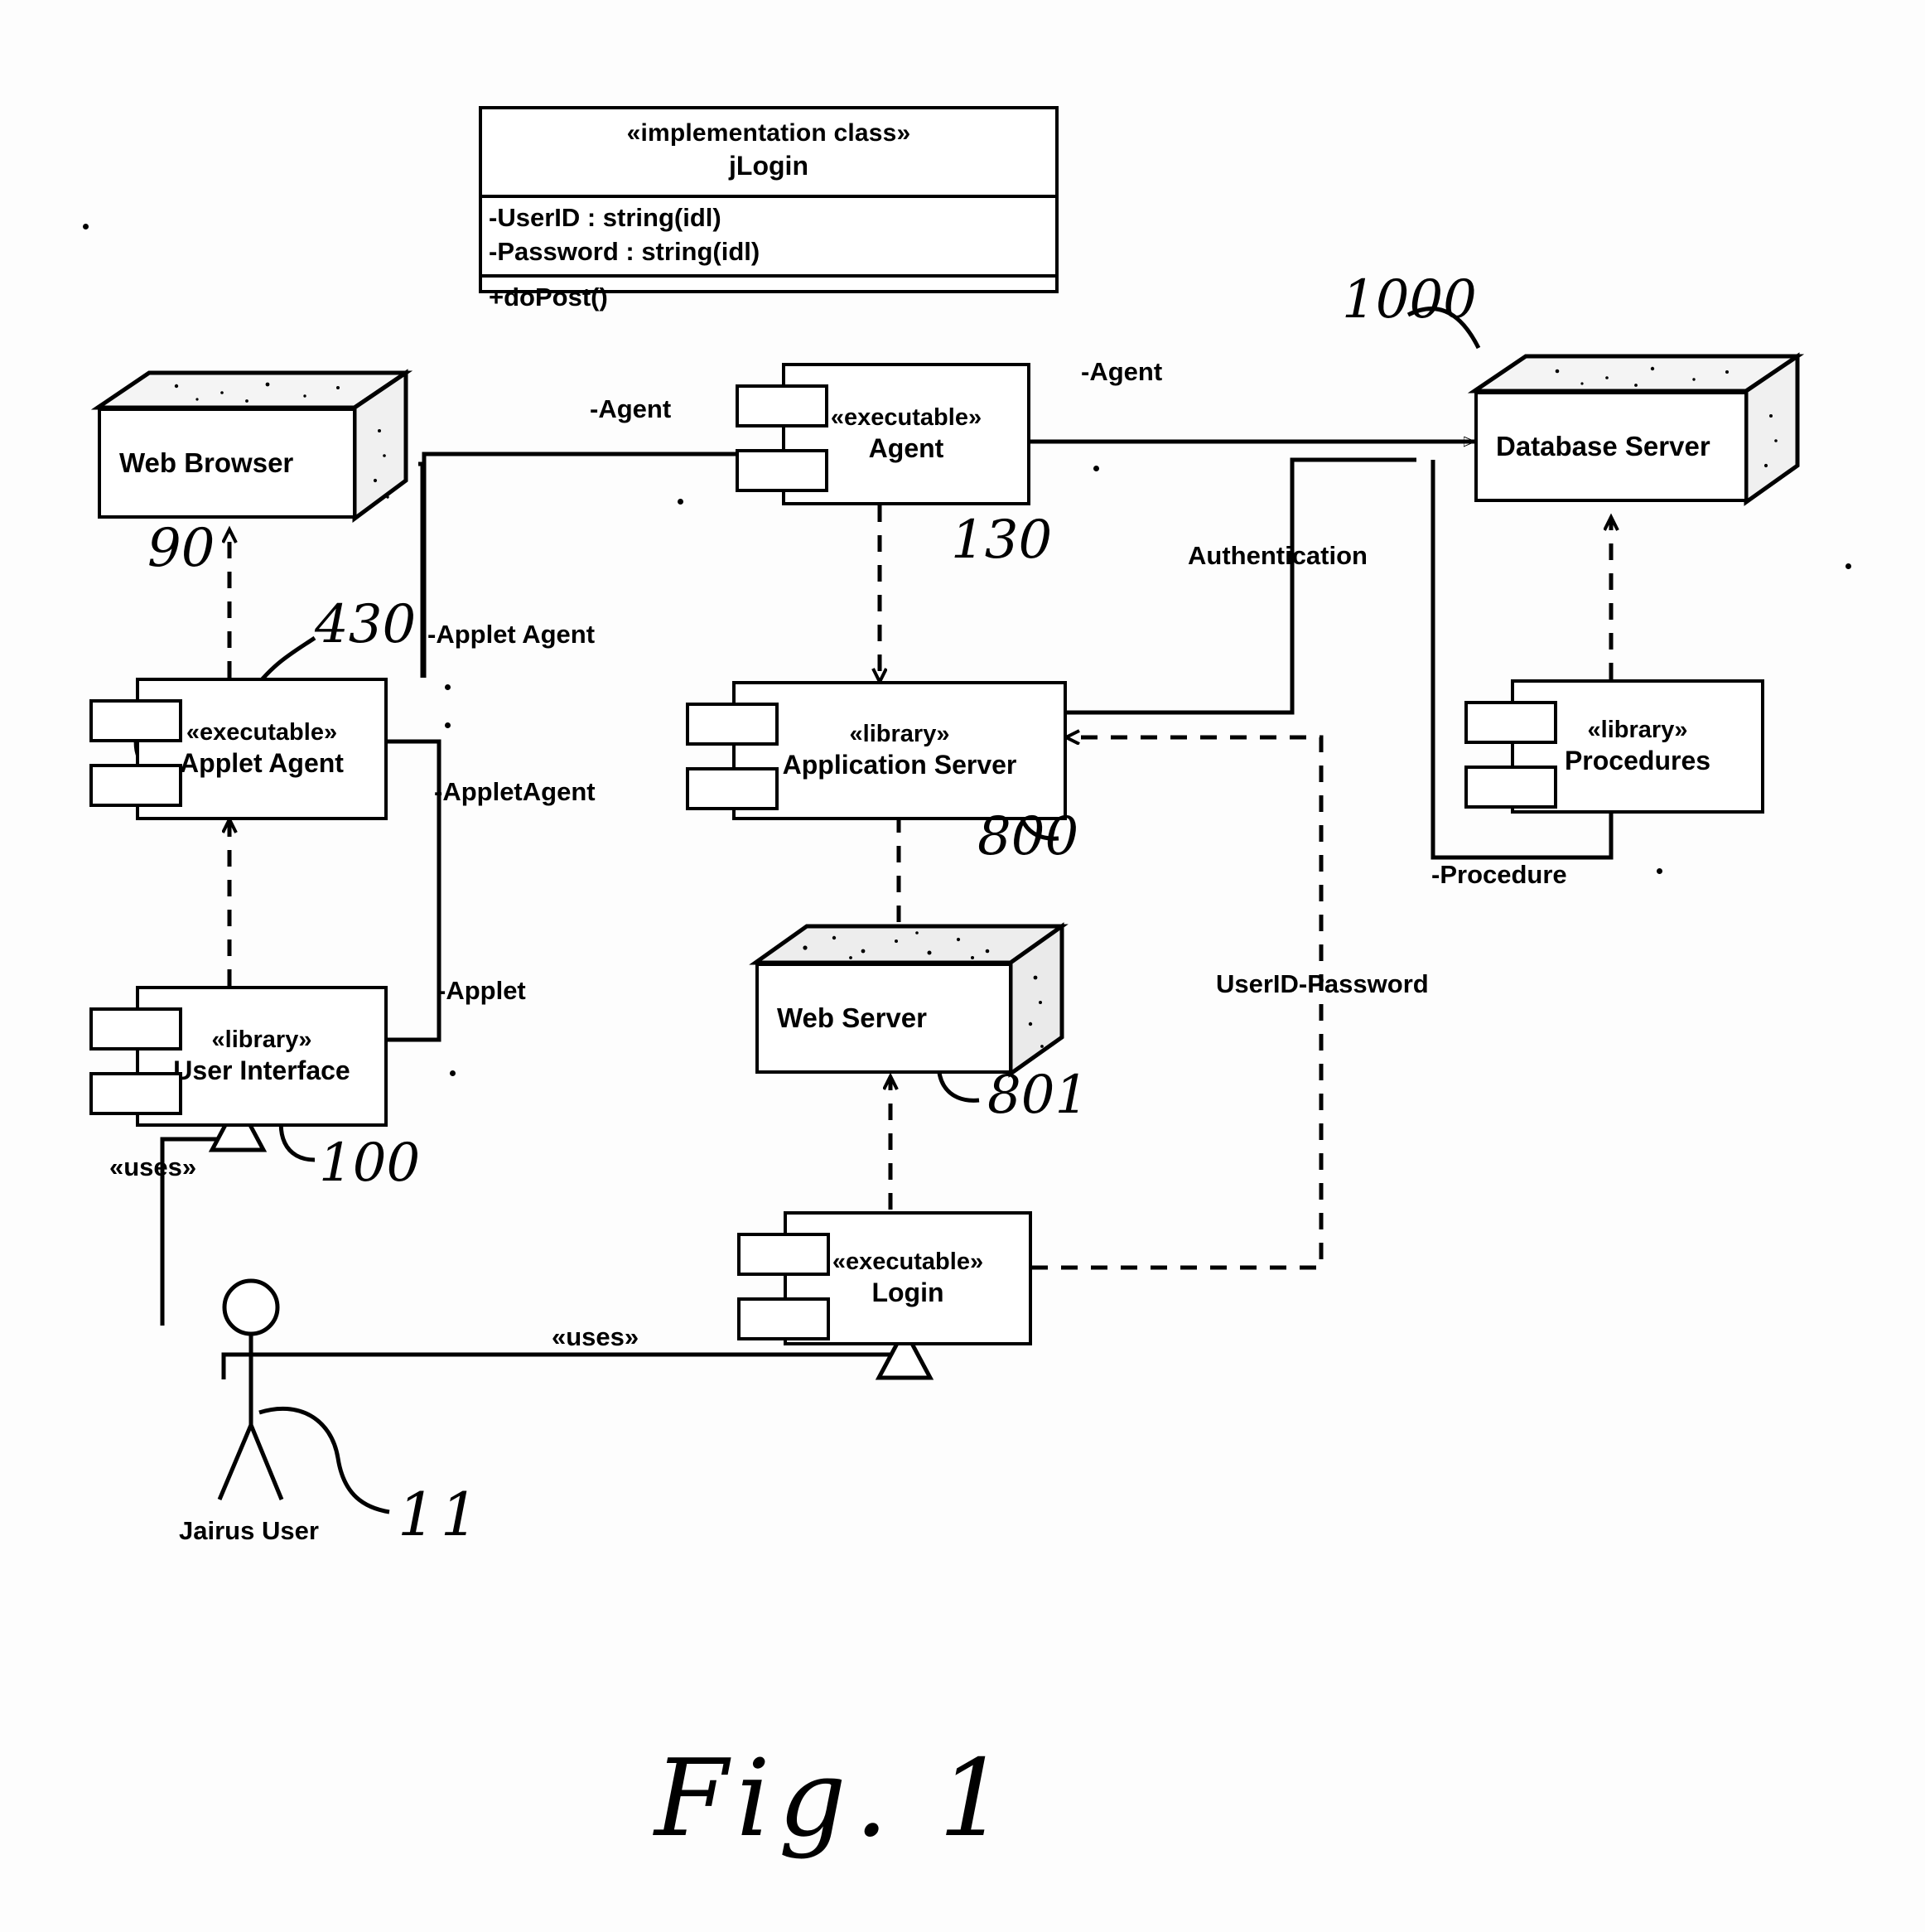 The width and height of the screenshot is (1925, 1932). What do you see at coordinates (481, 990) in the screenshot?
I see `label-applet: -Applet` at bounding box center [481, 990].